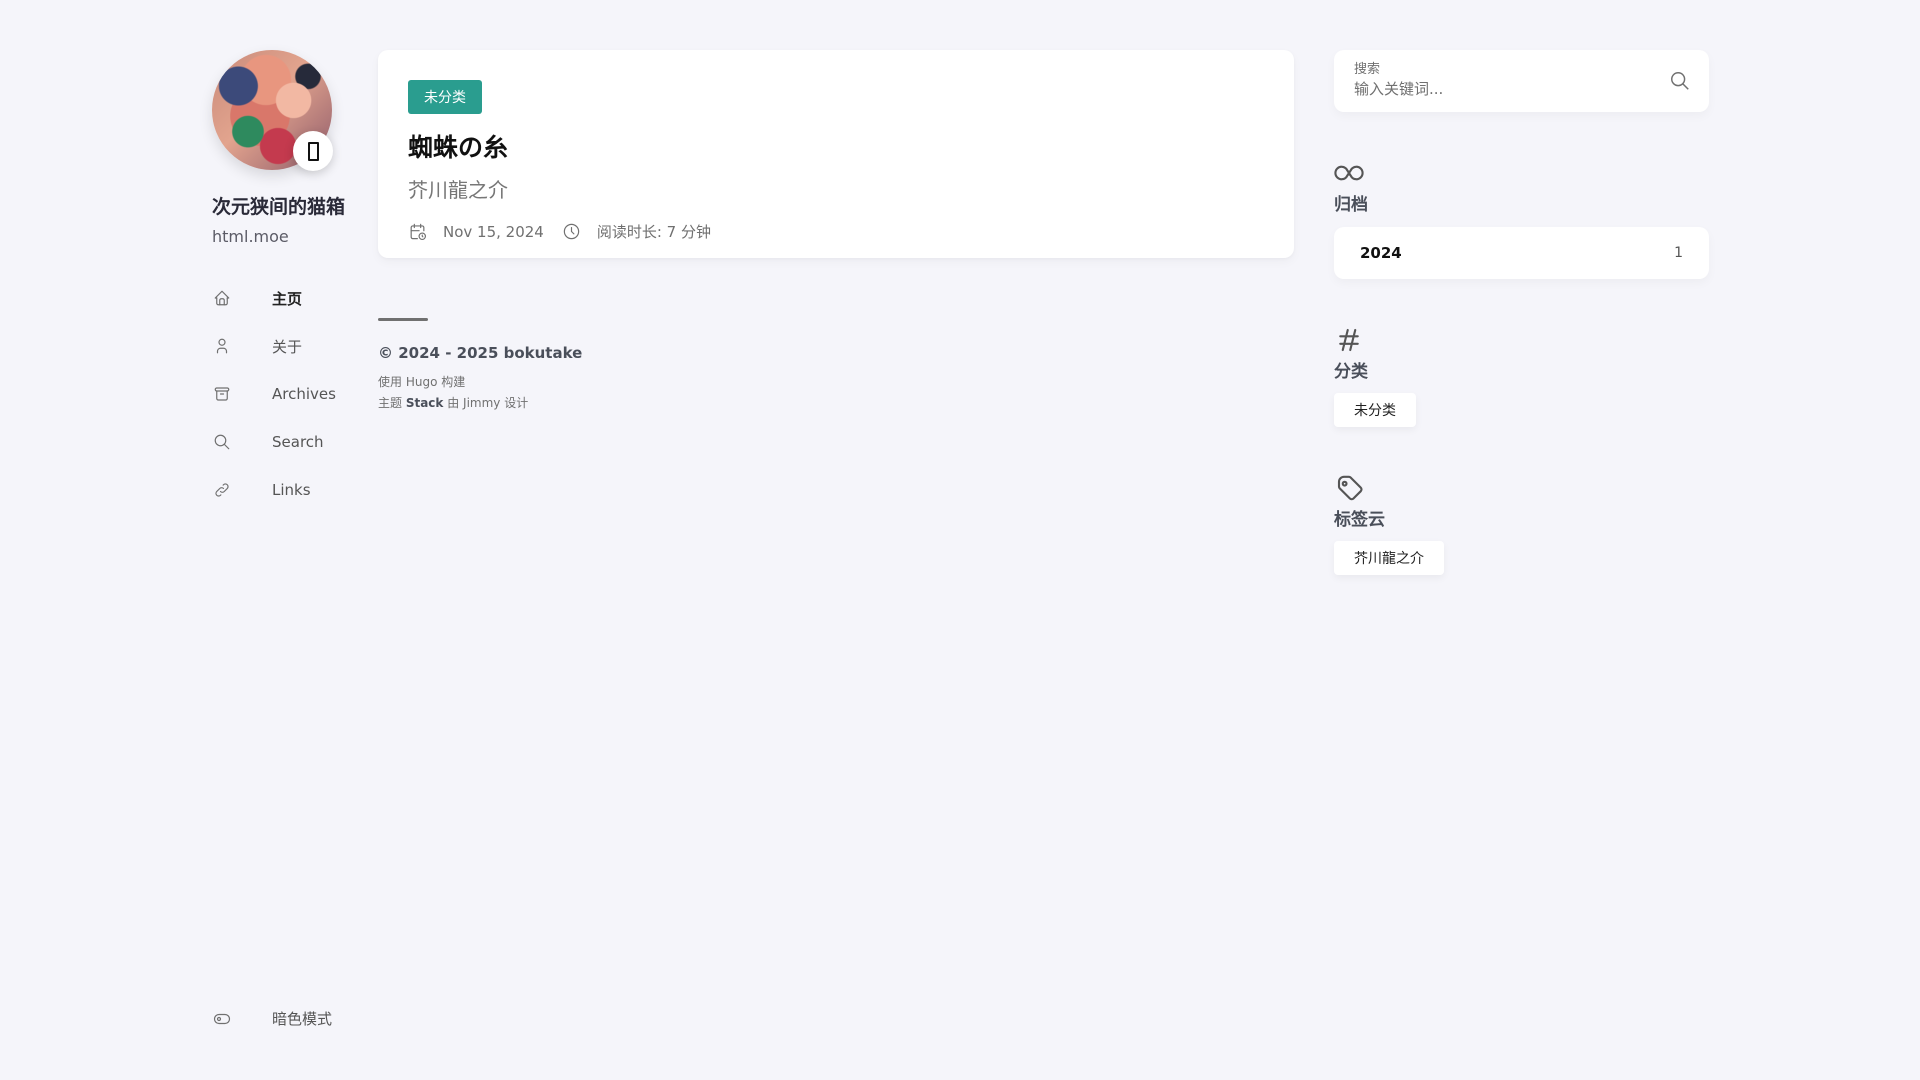 The image size is (1920, 1080). I want to click on built-with: 使用 Hugo 构建, so click(480, 382).